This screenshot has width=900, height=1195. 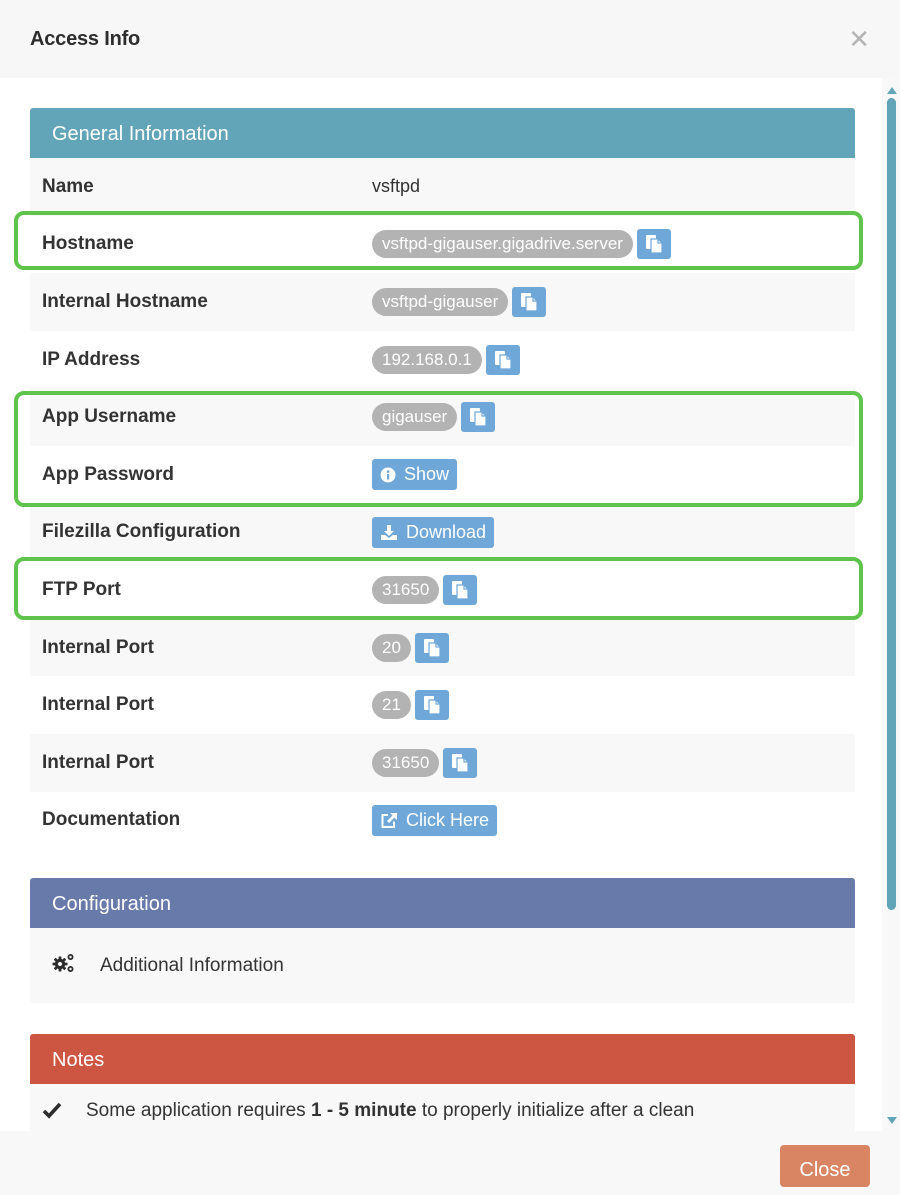 I want to click on info-row: Hostname vsftpd-gigauser.gigadrive.server, so click(x=442, y=245).